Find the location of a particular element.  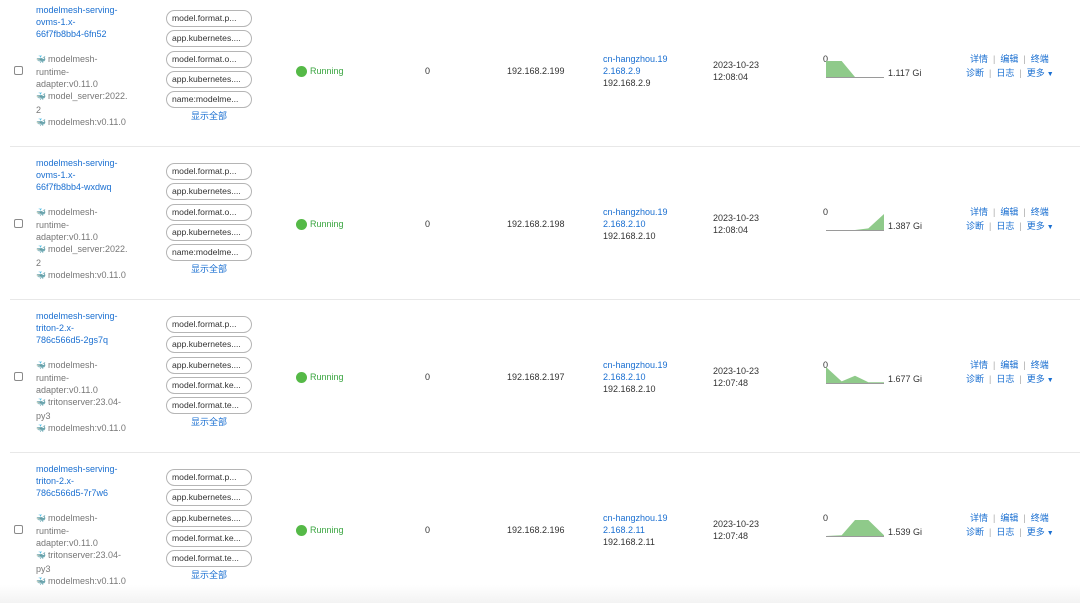

memory-value: 1.117 Gi is located at coordinates (905, 73).